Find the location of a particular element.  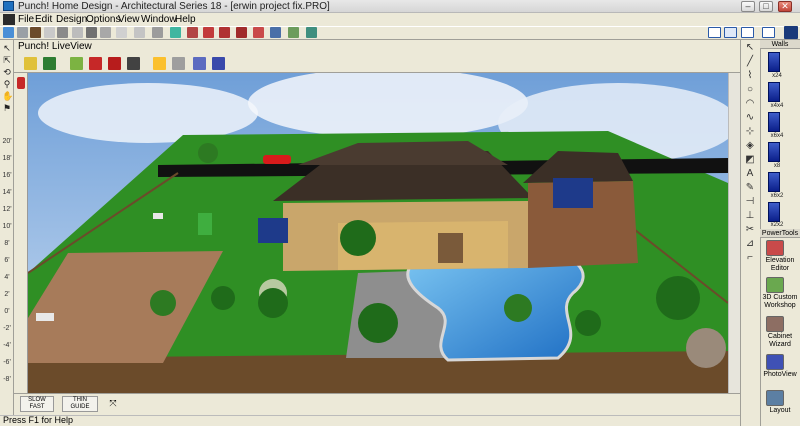

search-icon is located at coordinates (8, 32).